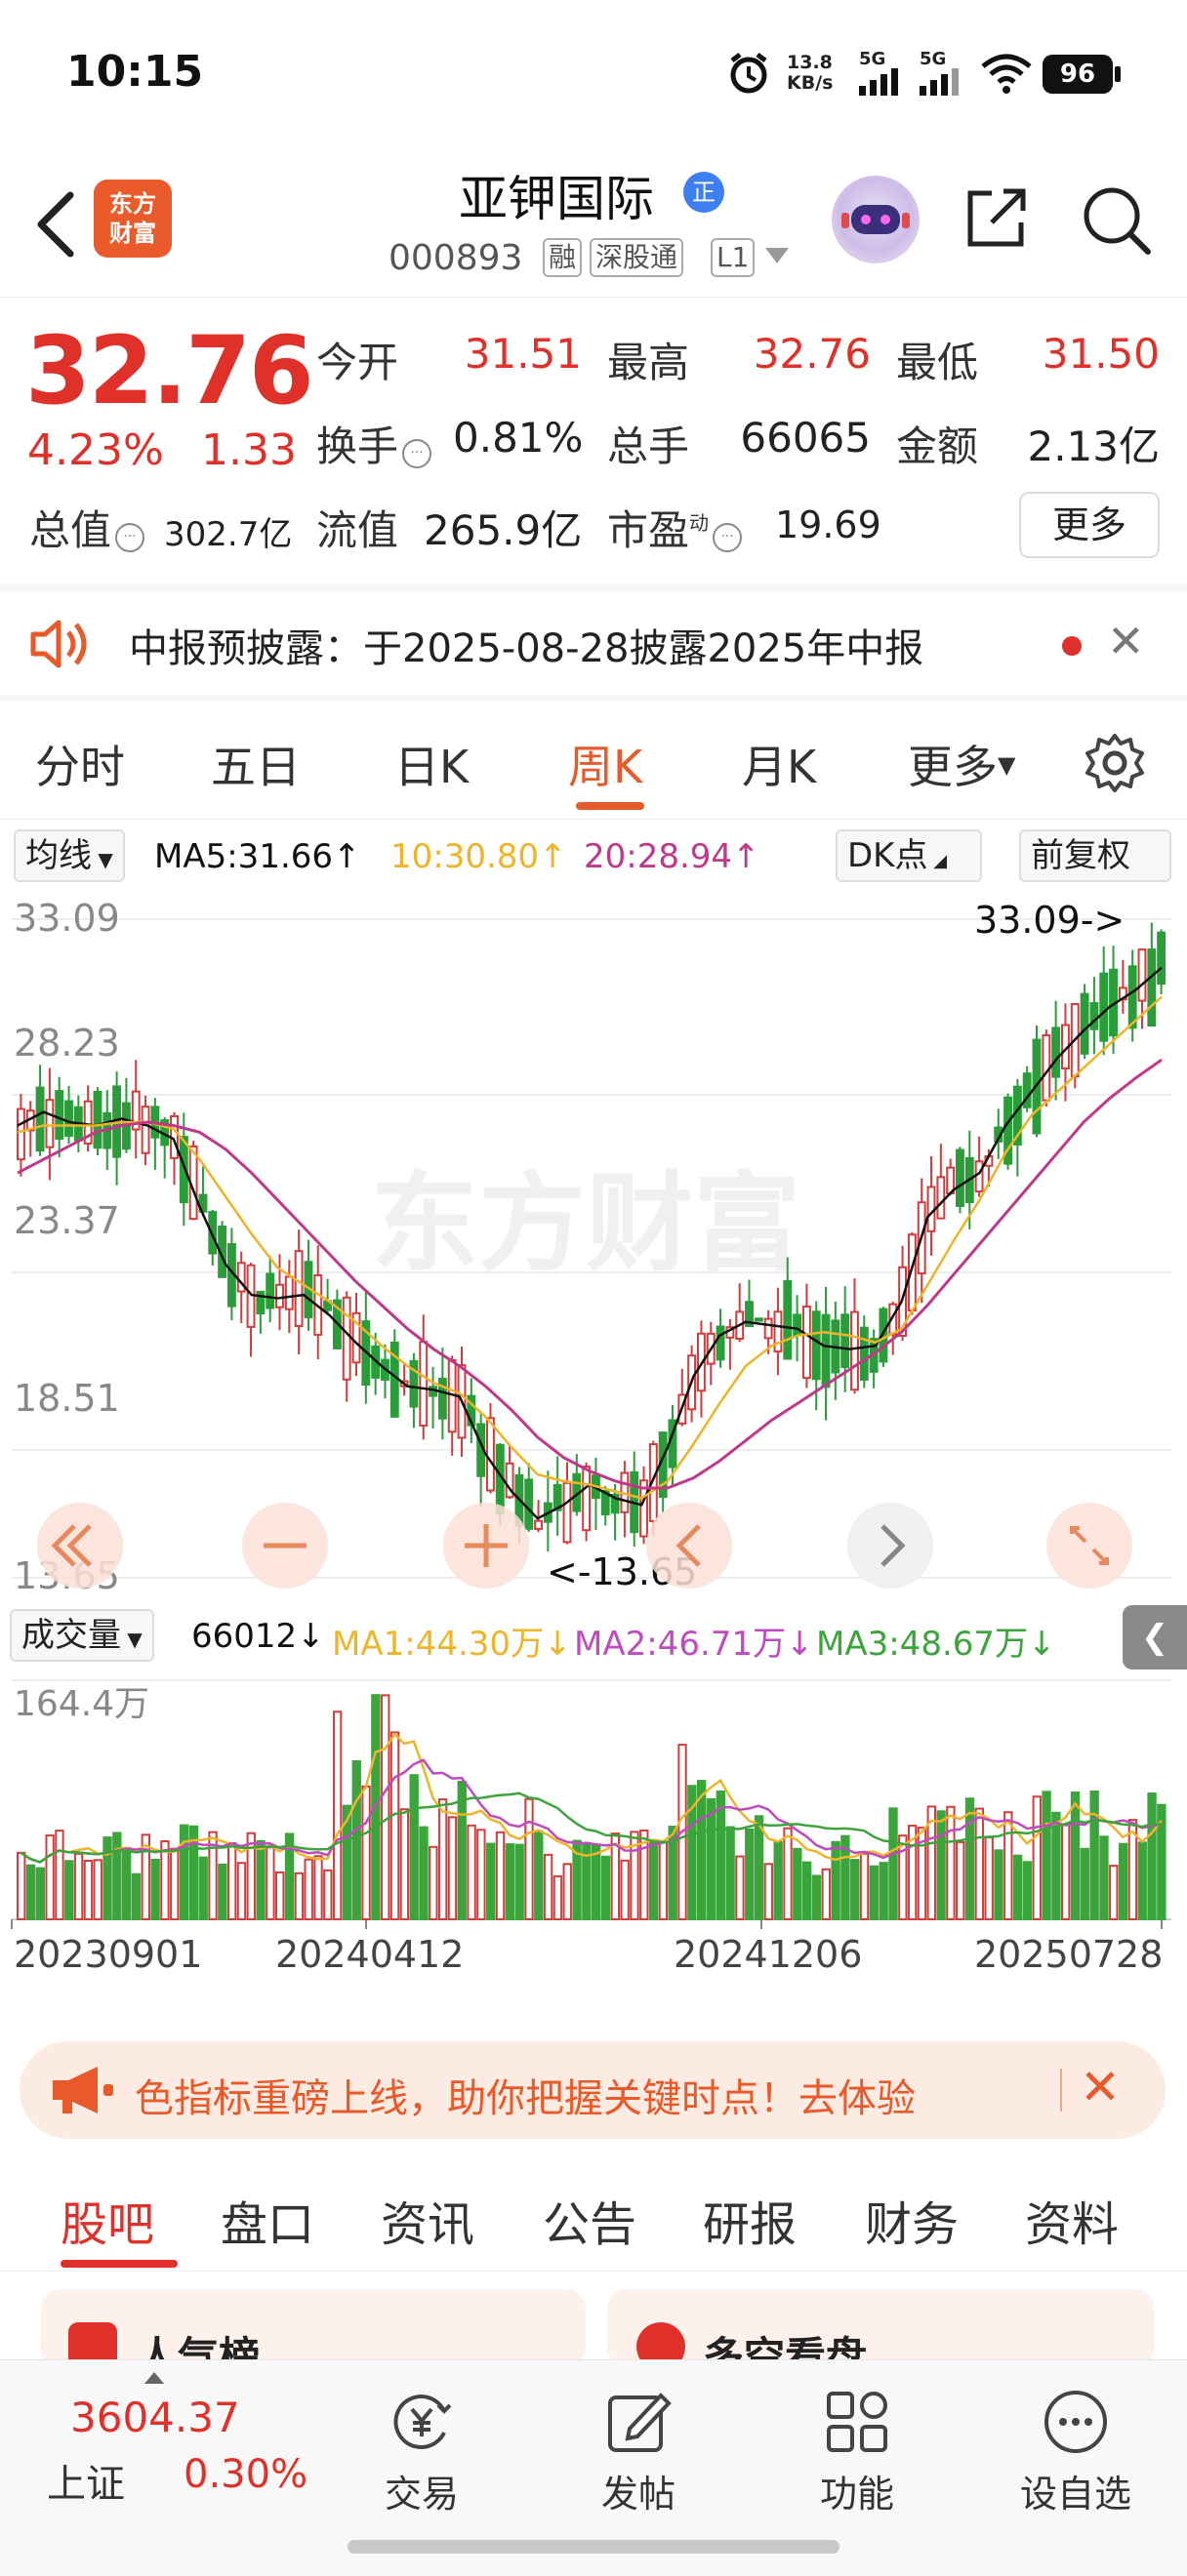 The width and height of the screenshot is (1187, 2576). Describe the element at coordinates (890, 1546) in the screenshot. I see `scroll-right-button` at that location.